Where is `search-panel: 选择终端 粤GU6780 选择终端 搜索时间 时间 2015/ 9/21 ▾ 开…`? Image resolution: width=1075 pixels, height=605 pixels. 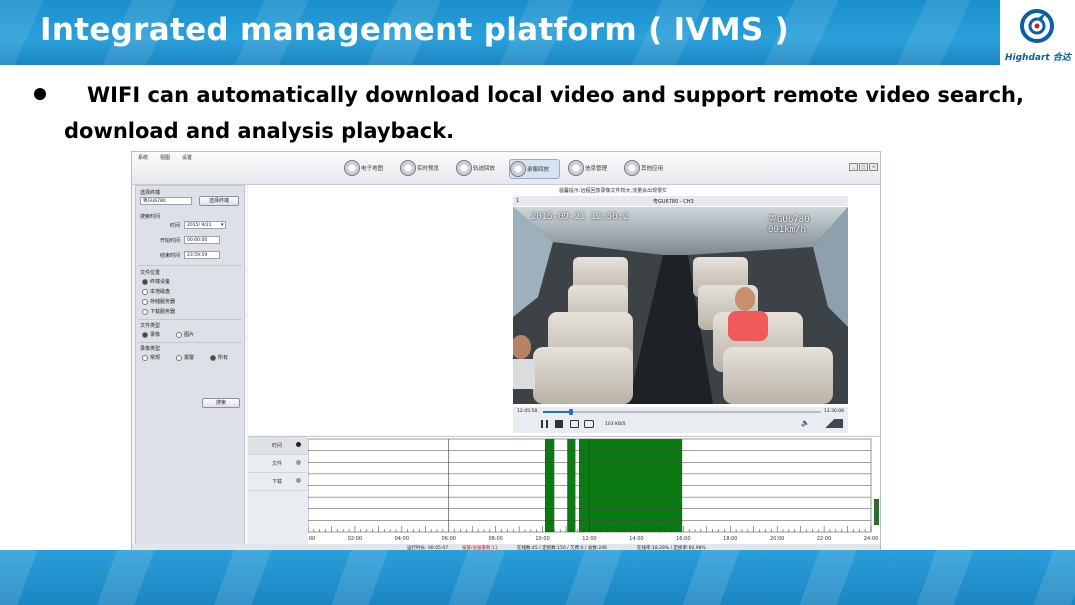 search-panel: 选择终端 粤GU6780 选择终端 搜索时间 时间 2015/ 9/21 ▾ 开… is located at coordinates (190, 365).